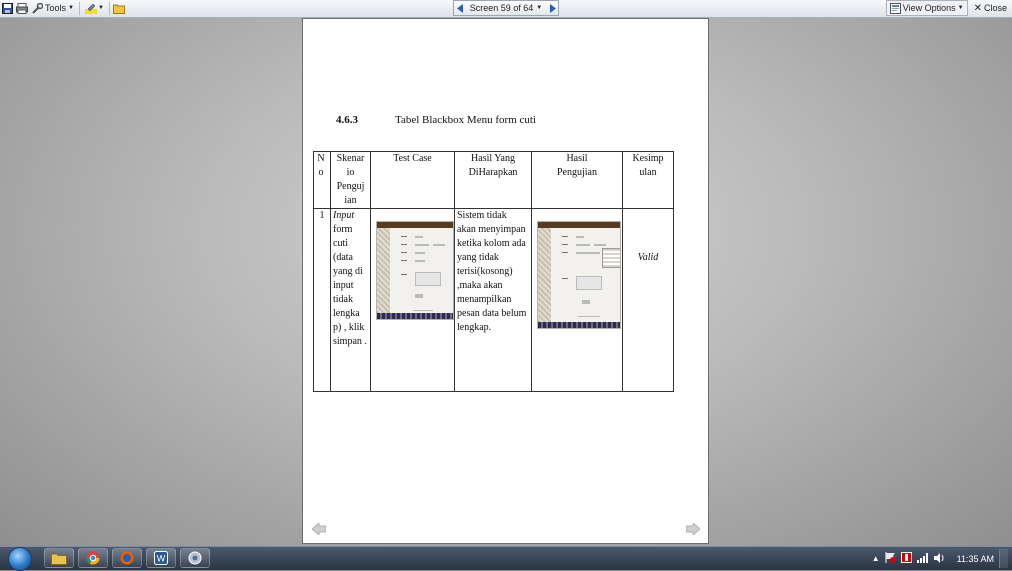 This screenshot has height=571, width=1012. What do you see at coordinates (890, 558) in the screenshot?
I see `action-center-flag-icon` at bounding box center [890, 558].